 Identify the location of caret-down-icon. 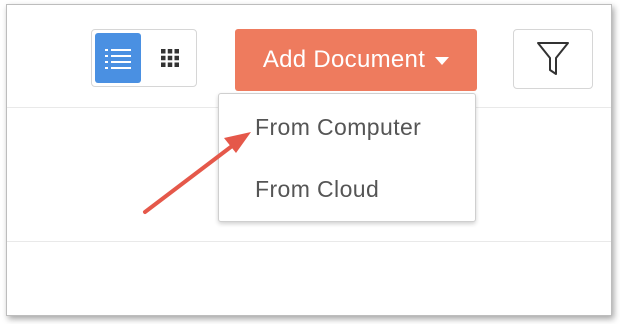
(442, 61).